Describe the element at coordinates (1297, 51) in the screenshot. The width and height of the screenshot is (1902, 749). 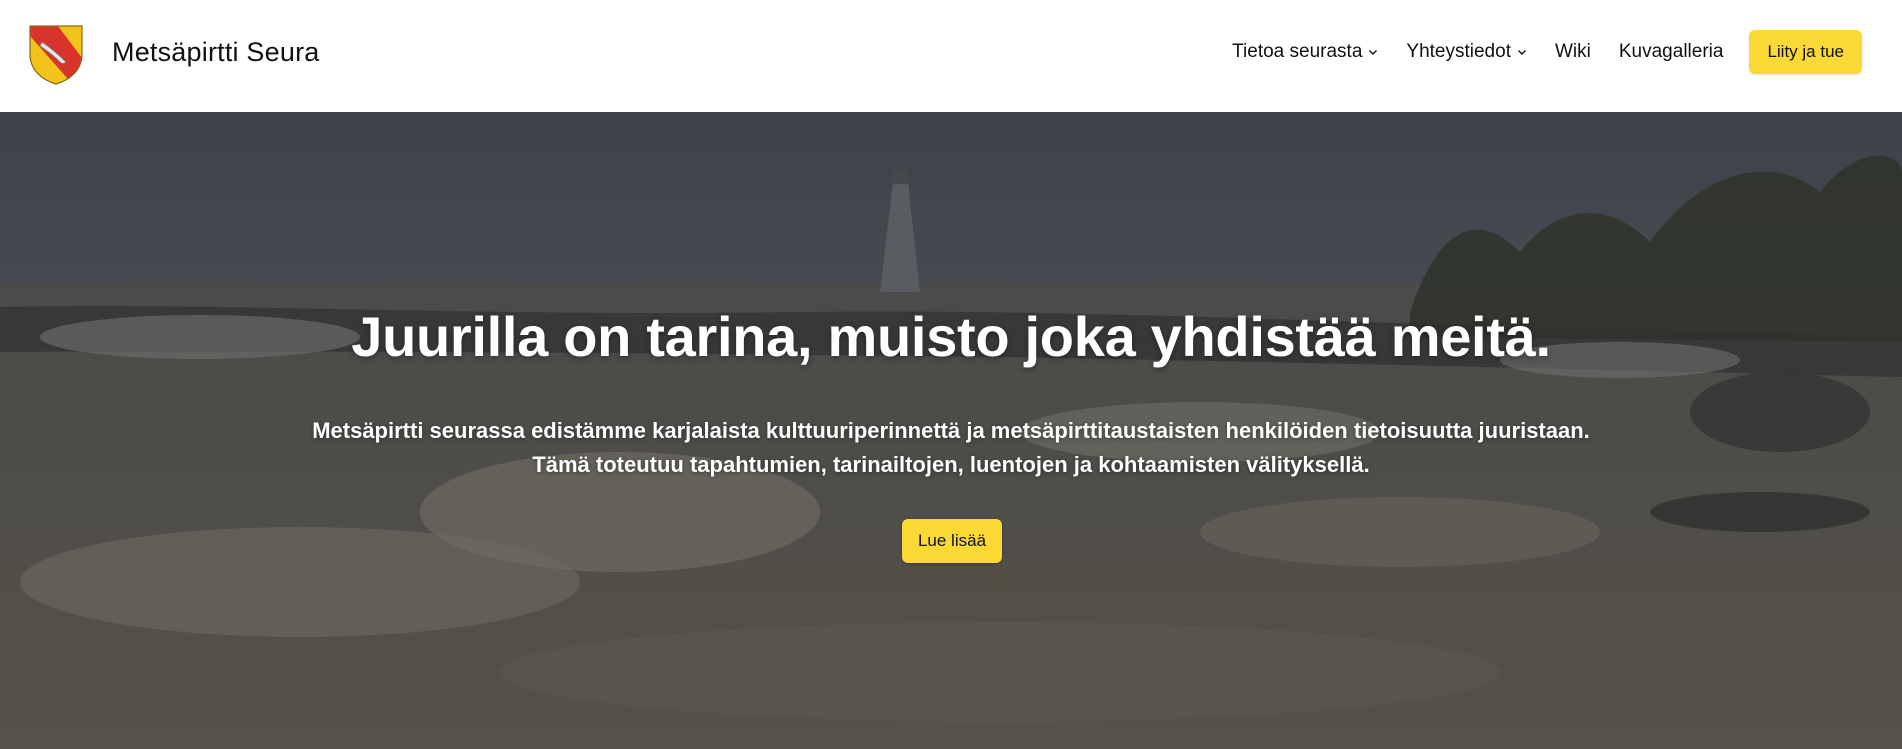
I see `nav-item-label: Tietoa seurasta` at that location.